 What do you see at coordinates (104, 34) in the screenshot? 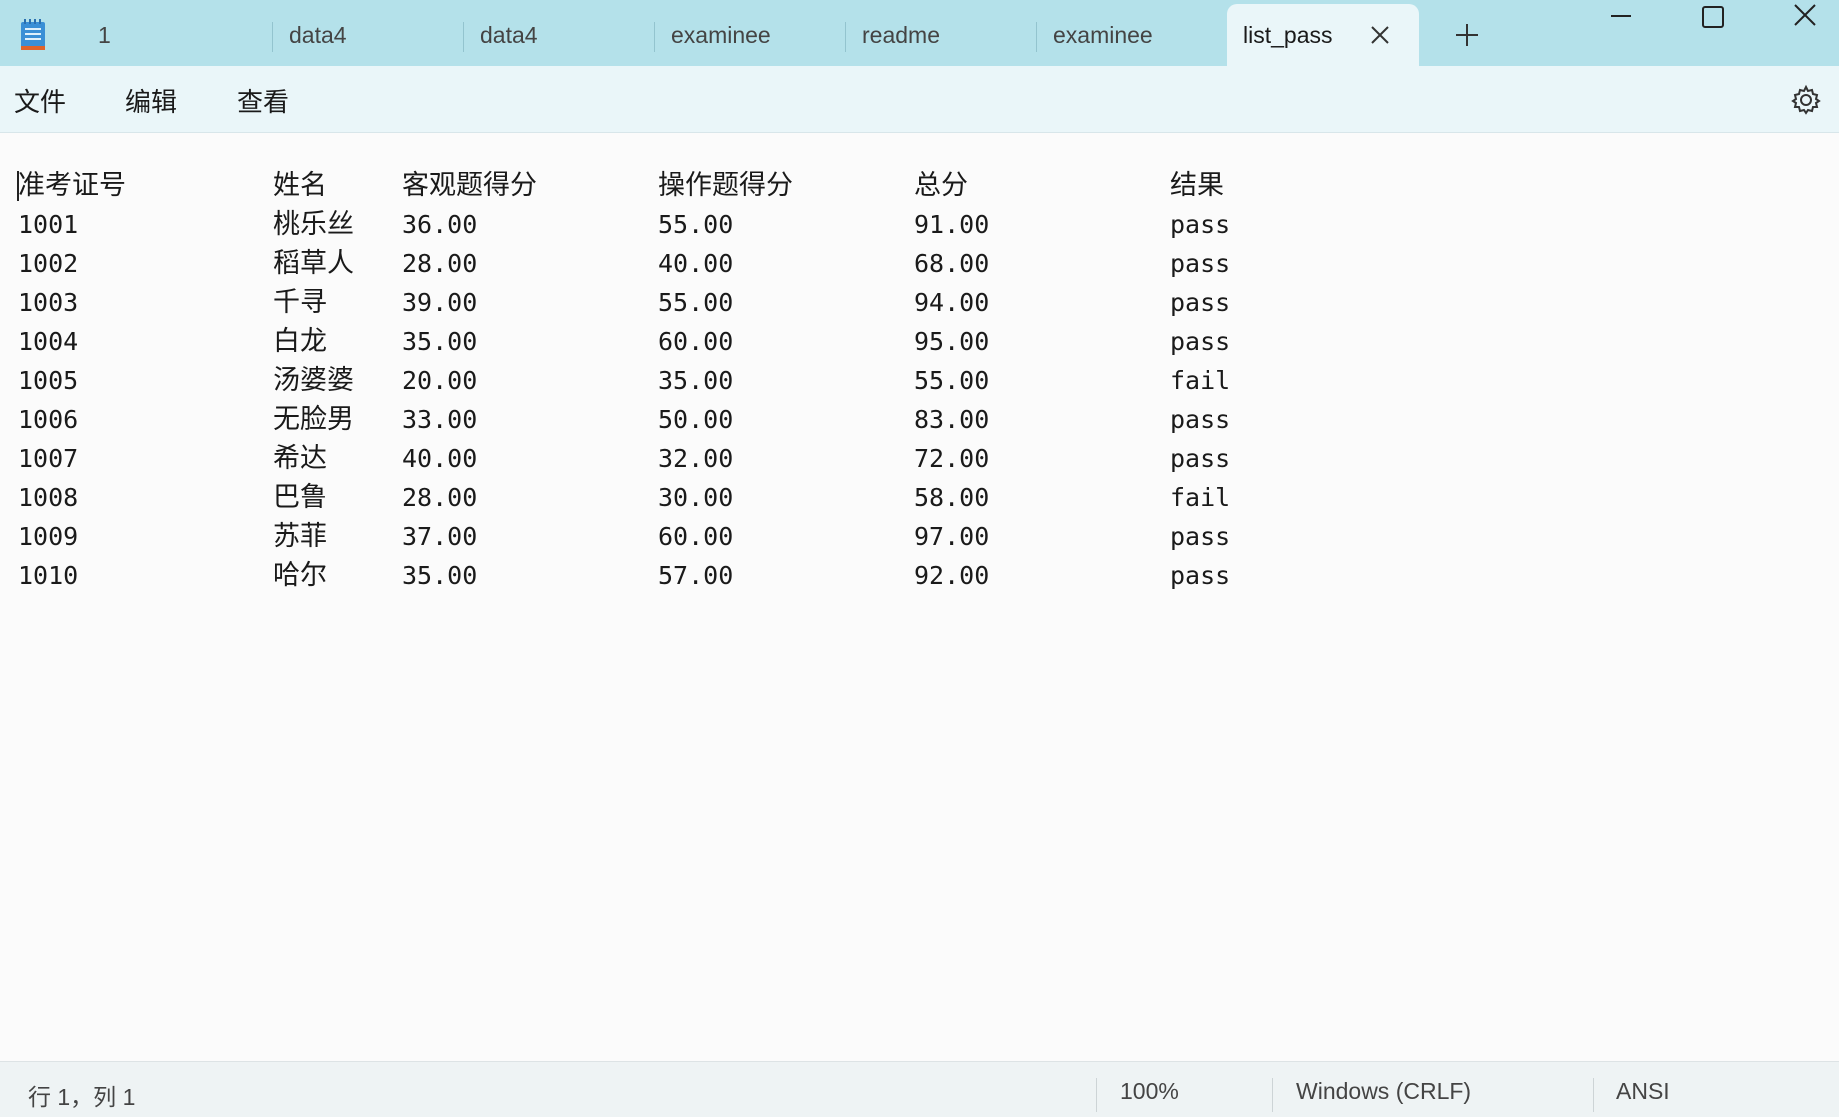
I see `tab-label: 1` at bounding box center [104, 34].